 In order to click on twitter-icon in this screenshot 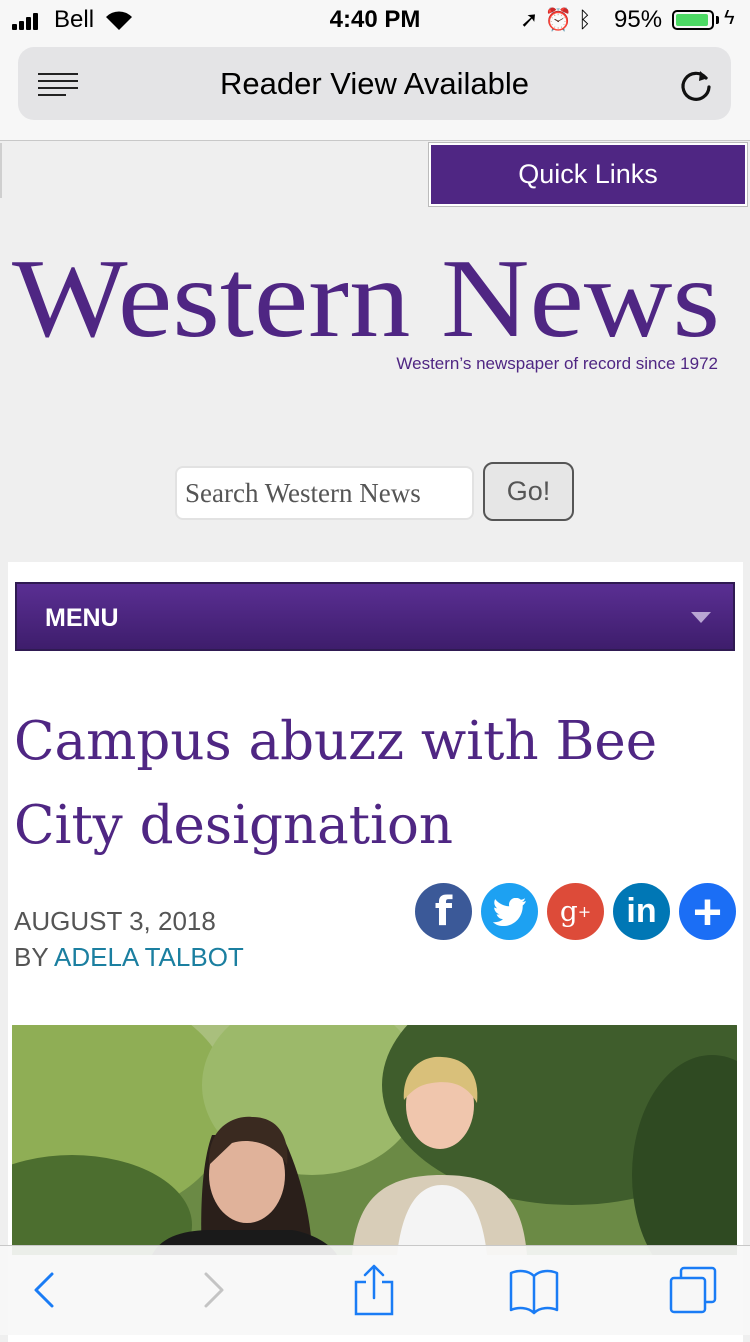, I will do `click(509, 911)`.